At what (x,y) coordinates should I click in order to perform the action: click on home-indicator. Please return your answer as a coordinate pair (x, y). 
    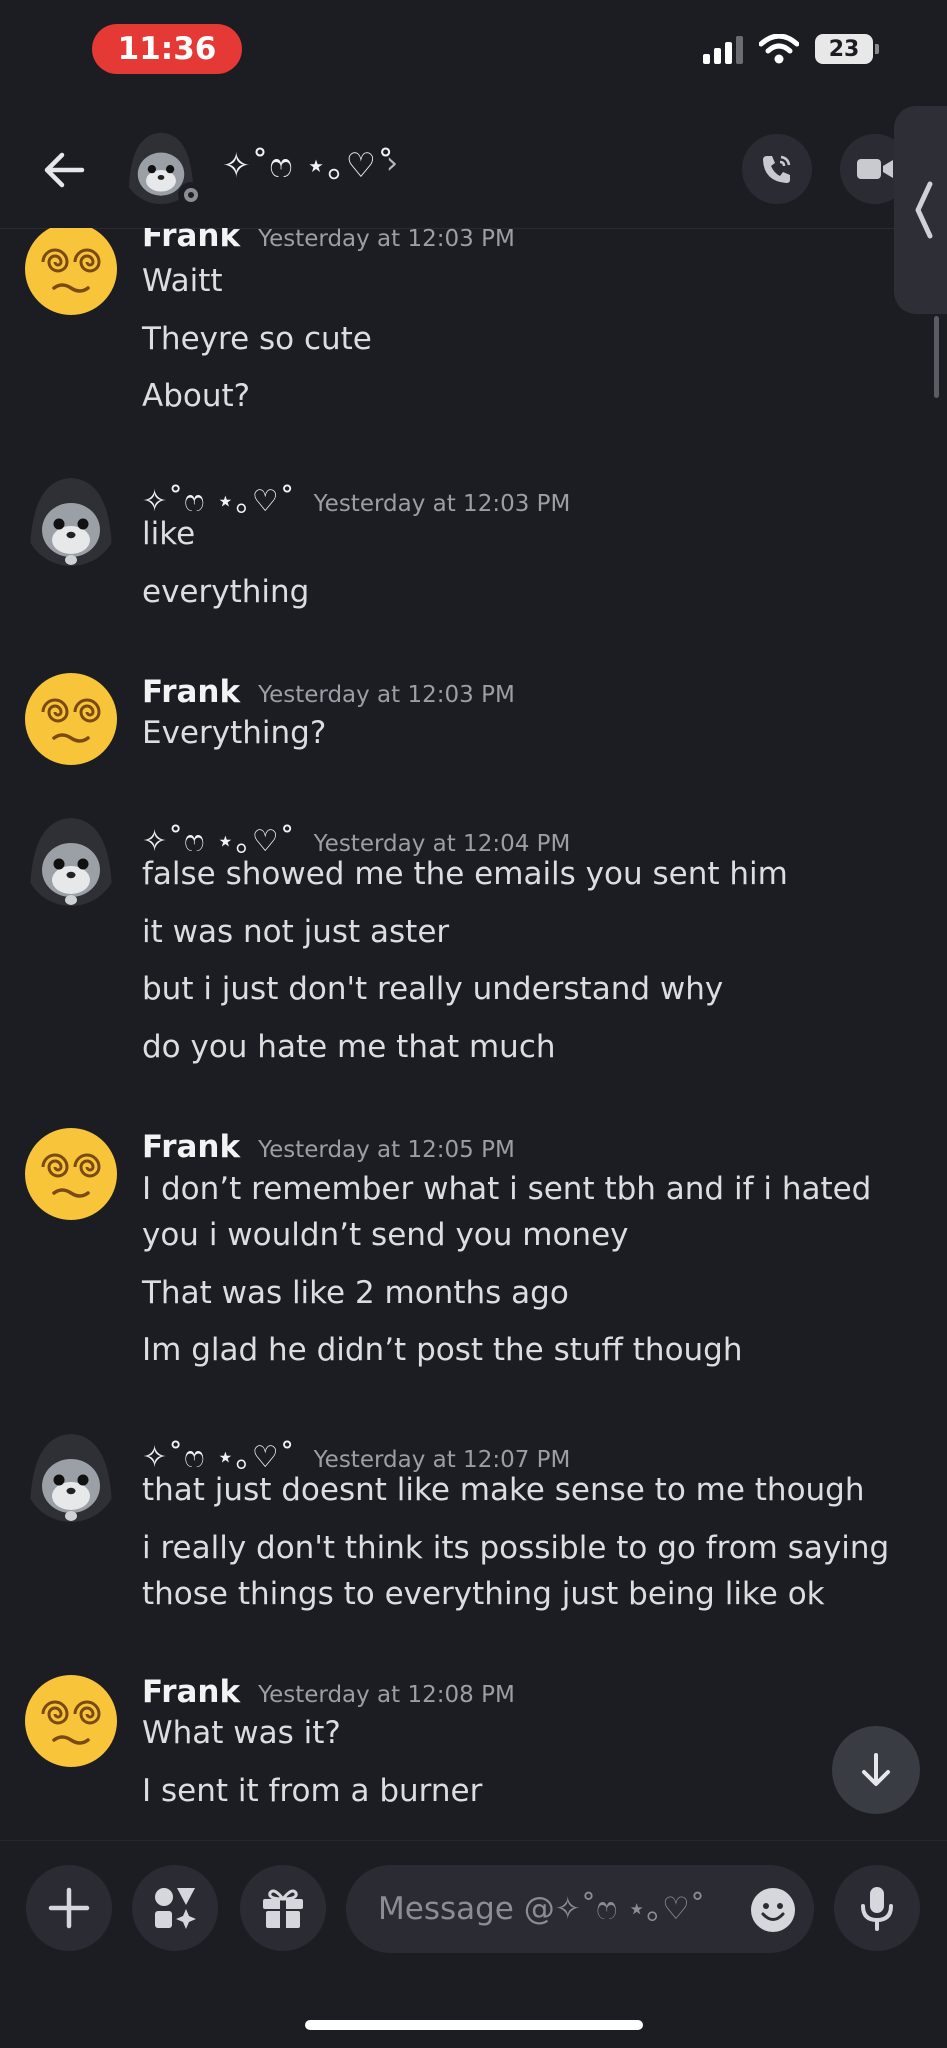
    Looking at the image, I should click on (474, 2025).